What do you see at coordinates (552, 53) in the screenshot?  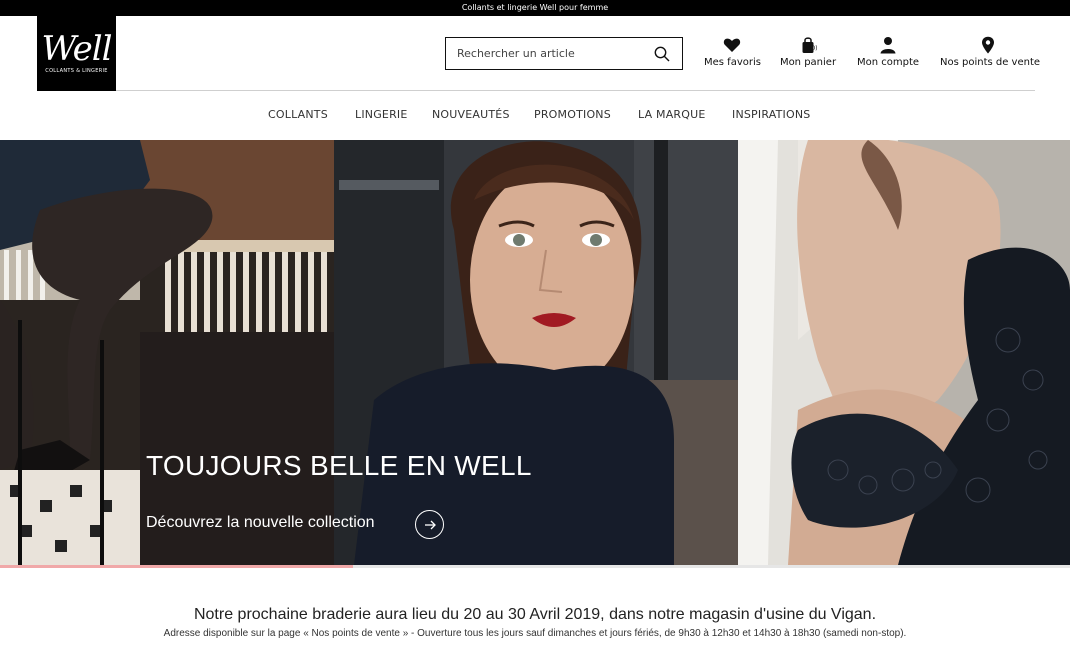 I see `search-input` at bounding box center [552, 53].